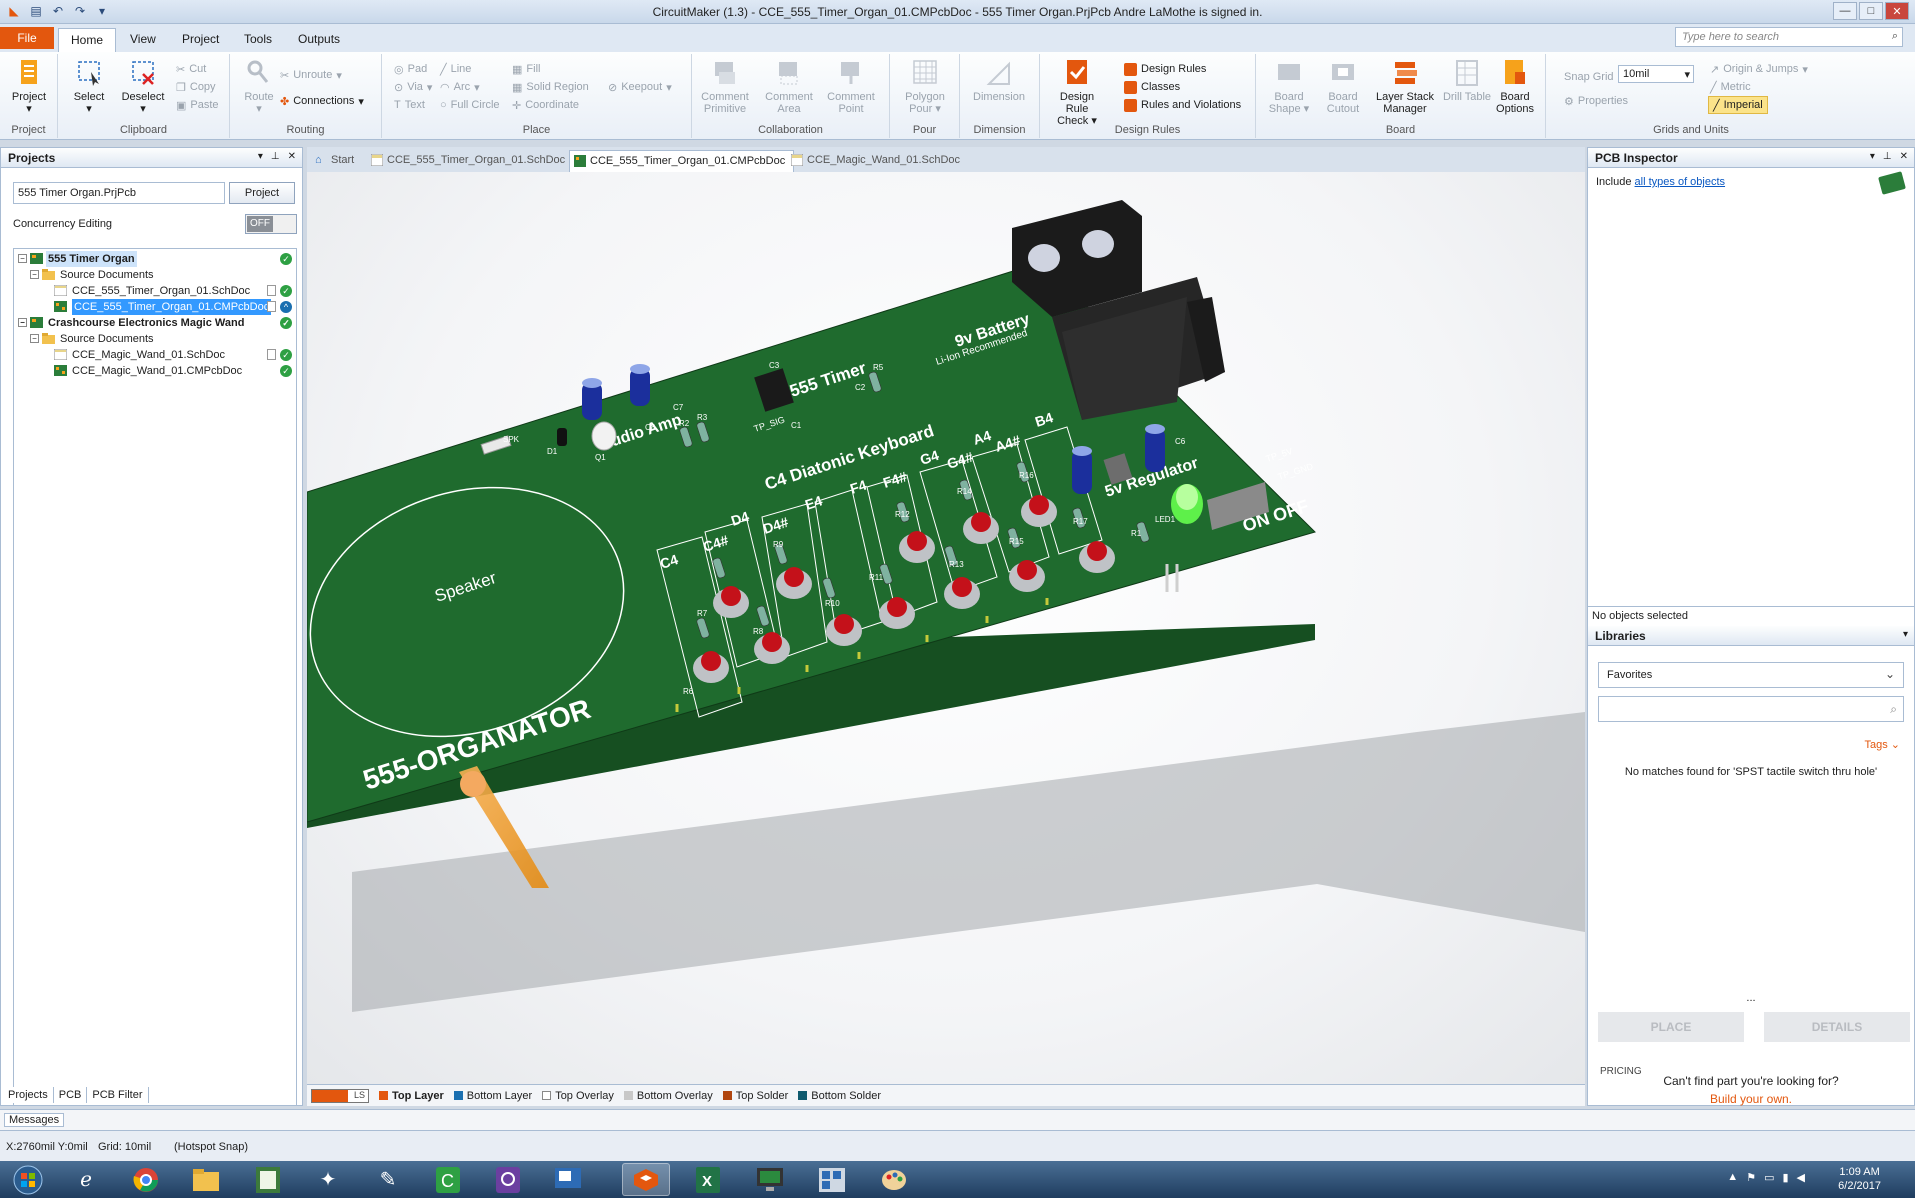 This screenshot has width=1915, height=1198. Describe the element at coordinates (1343, 86) in the screenshot. I see `board-cutout-button: Board Cutout` at that location.